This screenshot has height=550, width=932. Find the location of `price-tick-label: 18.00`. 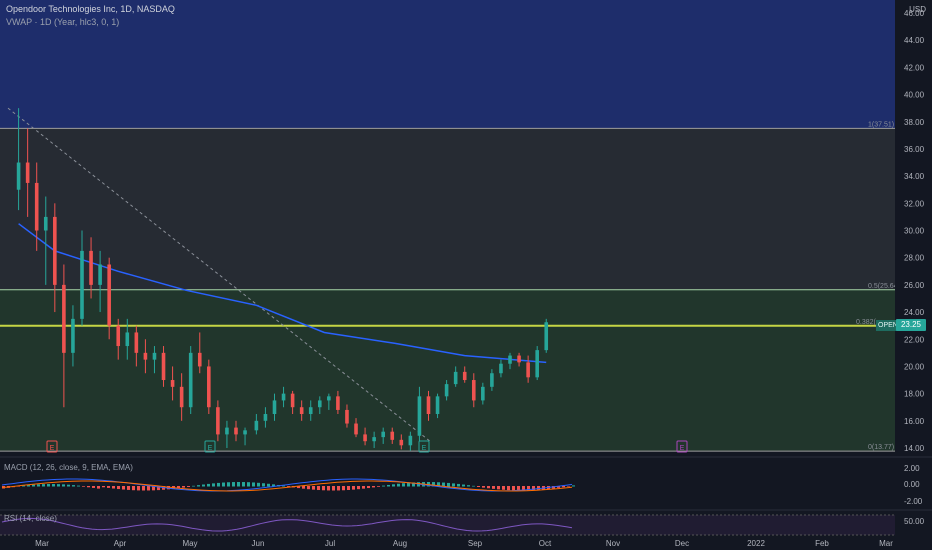

price-tick-label: 18.00 is located at coordinates (914, 394).